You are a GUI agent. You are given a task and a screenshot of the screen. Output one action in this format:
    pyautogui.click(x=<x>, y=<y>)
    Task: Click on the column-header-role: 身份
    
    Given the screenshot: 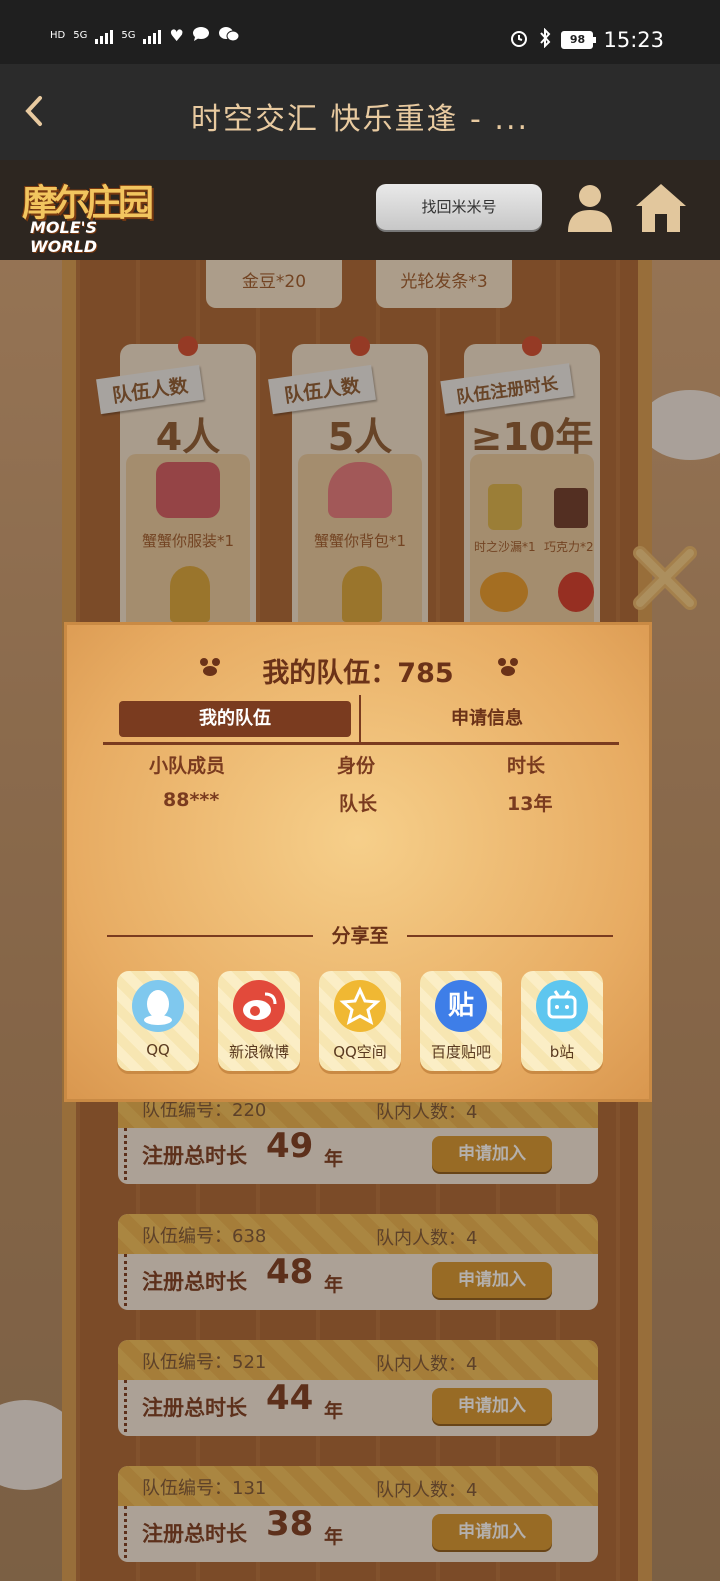 What is the action you would take?
    pyautogui.click(x=356, y=766)
    